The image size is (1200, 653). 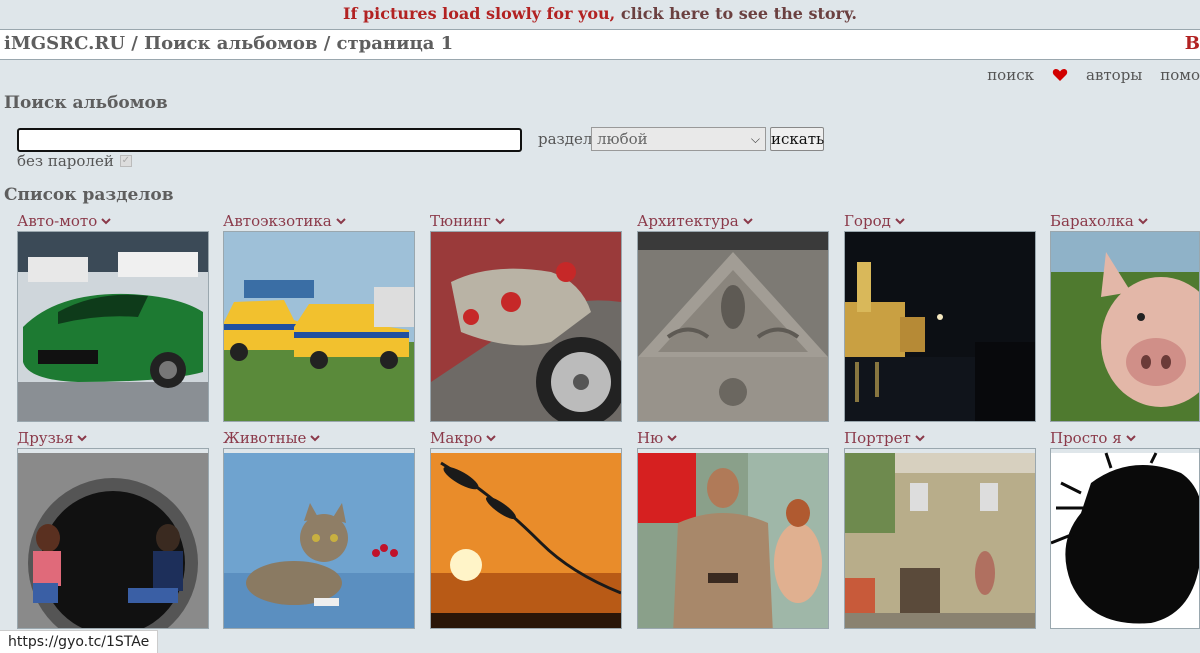 What do you see at coordinates (733, 326) in the screenshot?
I see `architecture-photo` at bounding box center [733, 326].